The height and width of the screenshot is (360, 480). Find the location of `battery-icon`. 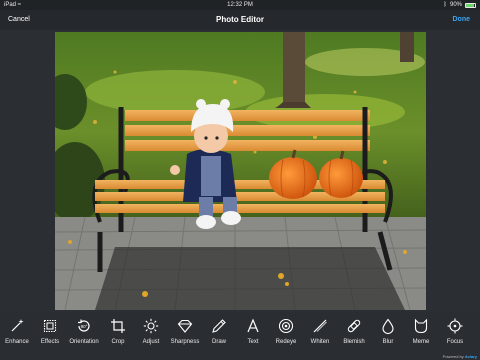

battery-icon is located at coordinates (470, 5).